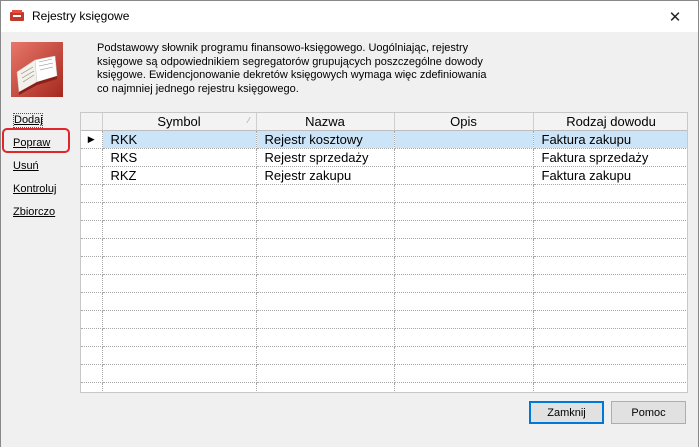 The height and width of the screenshot is (447, 699). I want to click on table-row: RKS Rejestr sprzedaży Faktura sprzedaży, so click(384, 157).